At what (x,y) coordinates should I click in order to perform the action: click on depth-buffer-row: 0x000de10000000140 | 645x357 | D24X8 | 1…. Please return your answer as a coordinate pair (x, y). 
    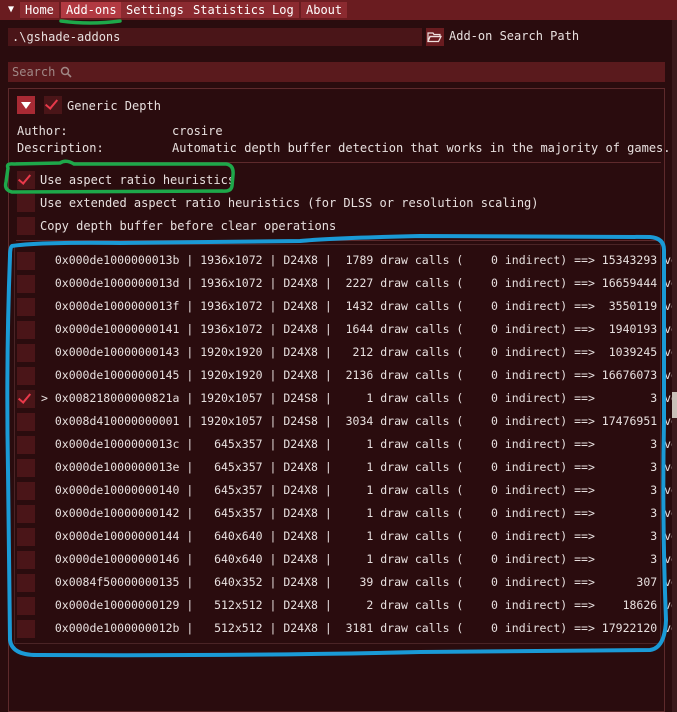
    Looking at the image, I should click on (347, 491).